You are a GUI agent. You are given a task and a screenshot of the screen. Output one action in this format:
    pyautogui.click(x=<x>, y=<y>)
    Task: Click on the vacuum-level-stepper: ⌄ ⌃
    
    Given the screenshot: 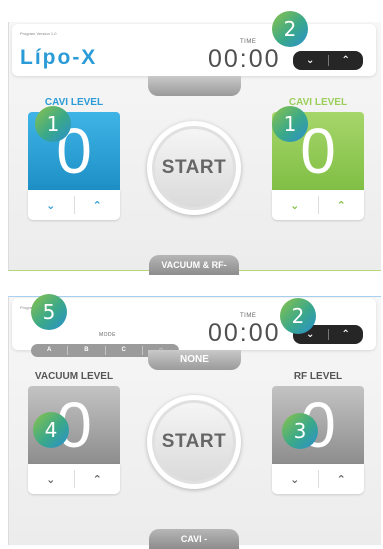 What is the action you would take?
    pyautogui.click(x=74, y=479)
    